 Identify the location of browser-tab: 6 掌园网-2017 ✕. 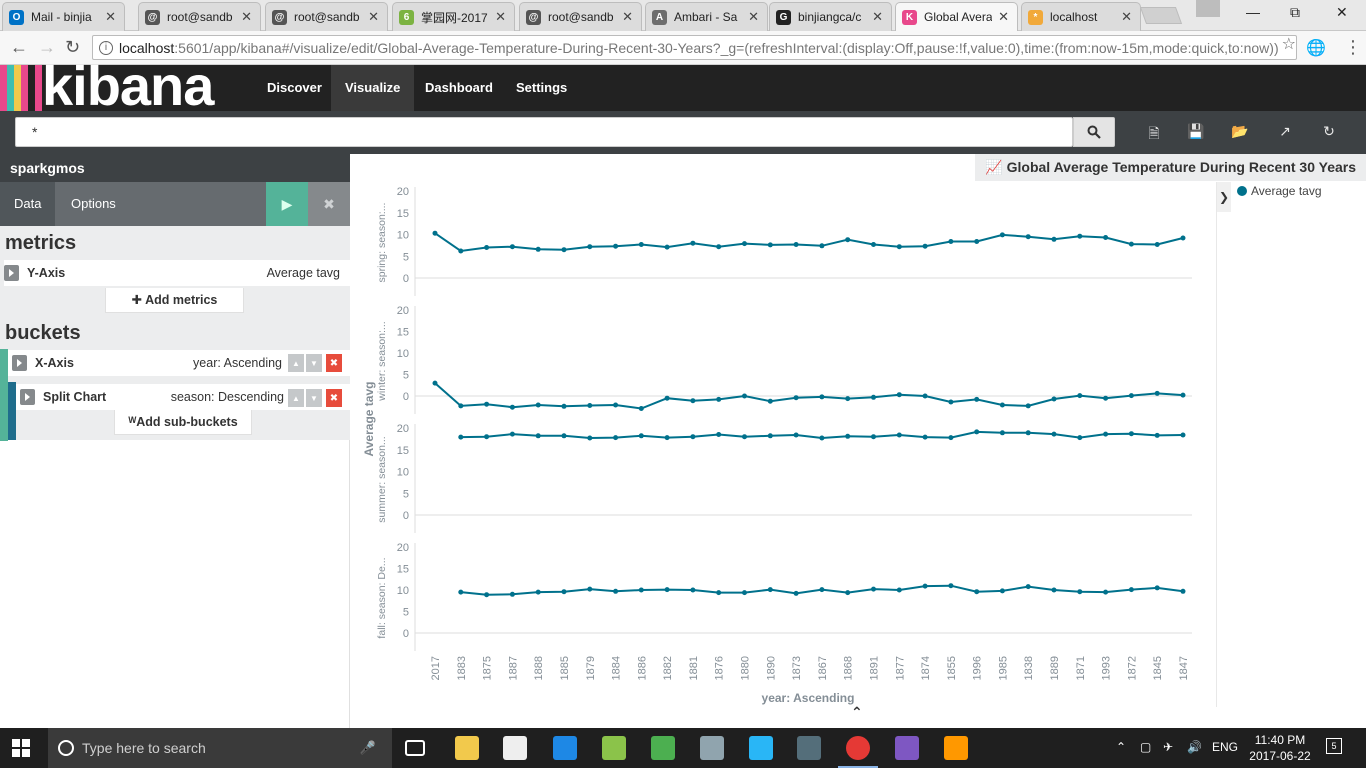
(453, 16).